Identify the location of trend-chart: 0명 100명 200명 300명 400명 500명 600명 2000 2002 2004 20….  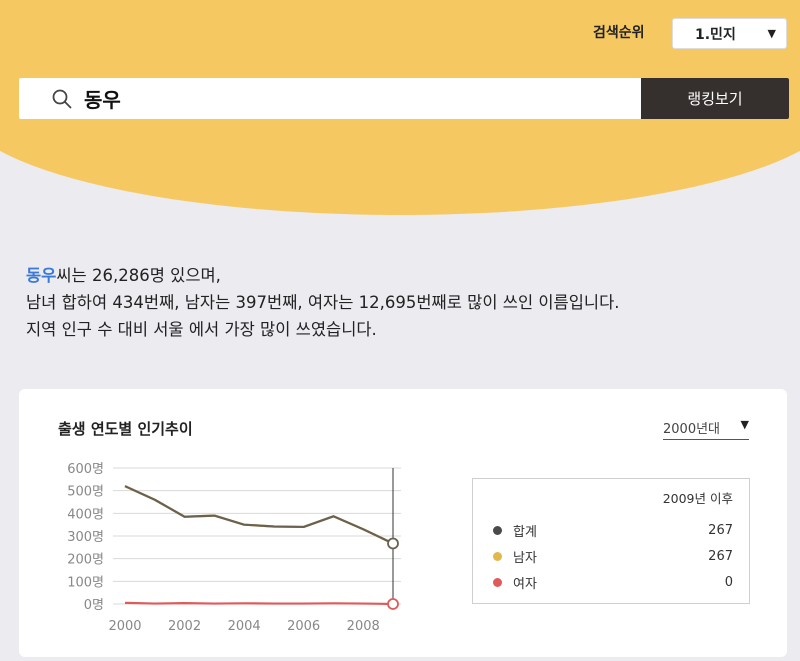
(234, 548).